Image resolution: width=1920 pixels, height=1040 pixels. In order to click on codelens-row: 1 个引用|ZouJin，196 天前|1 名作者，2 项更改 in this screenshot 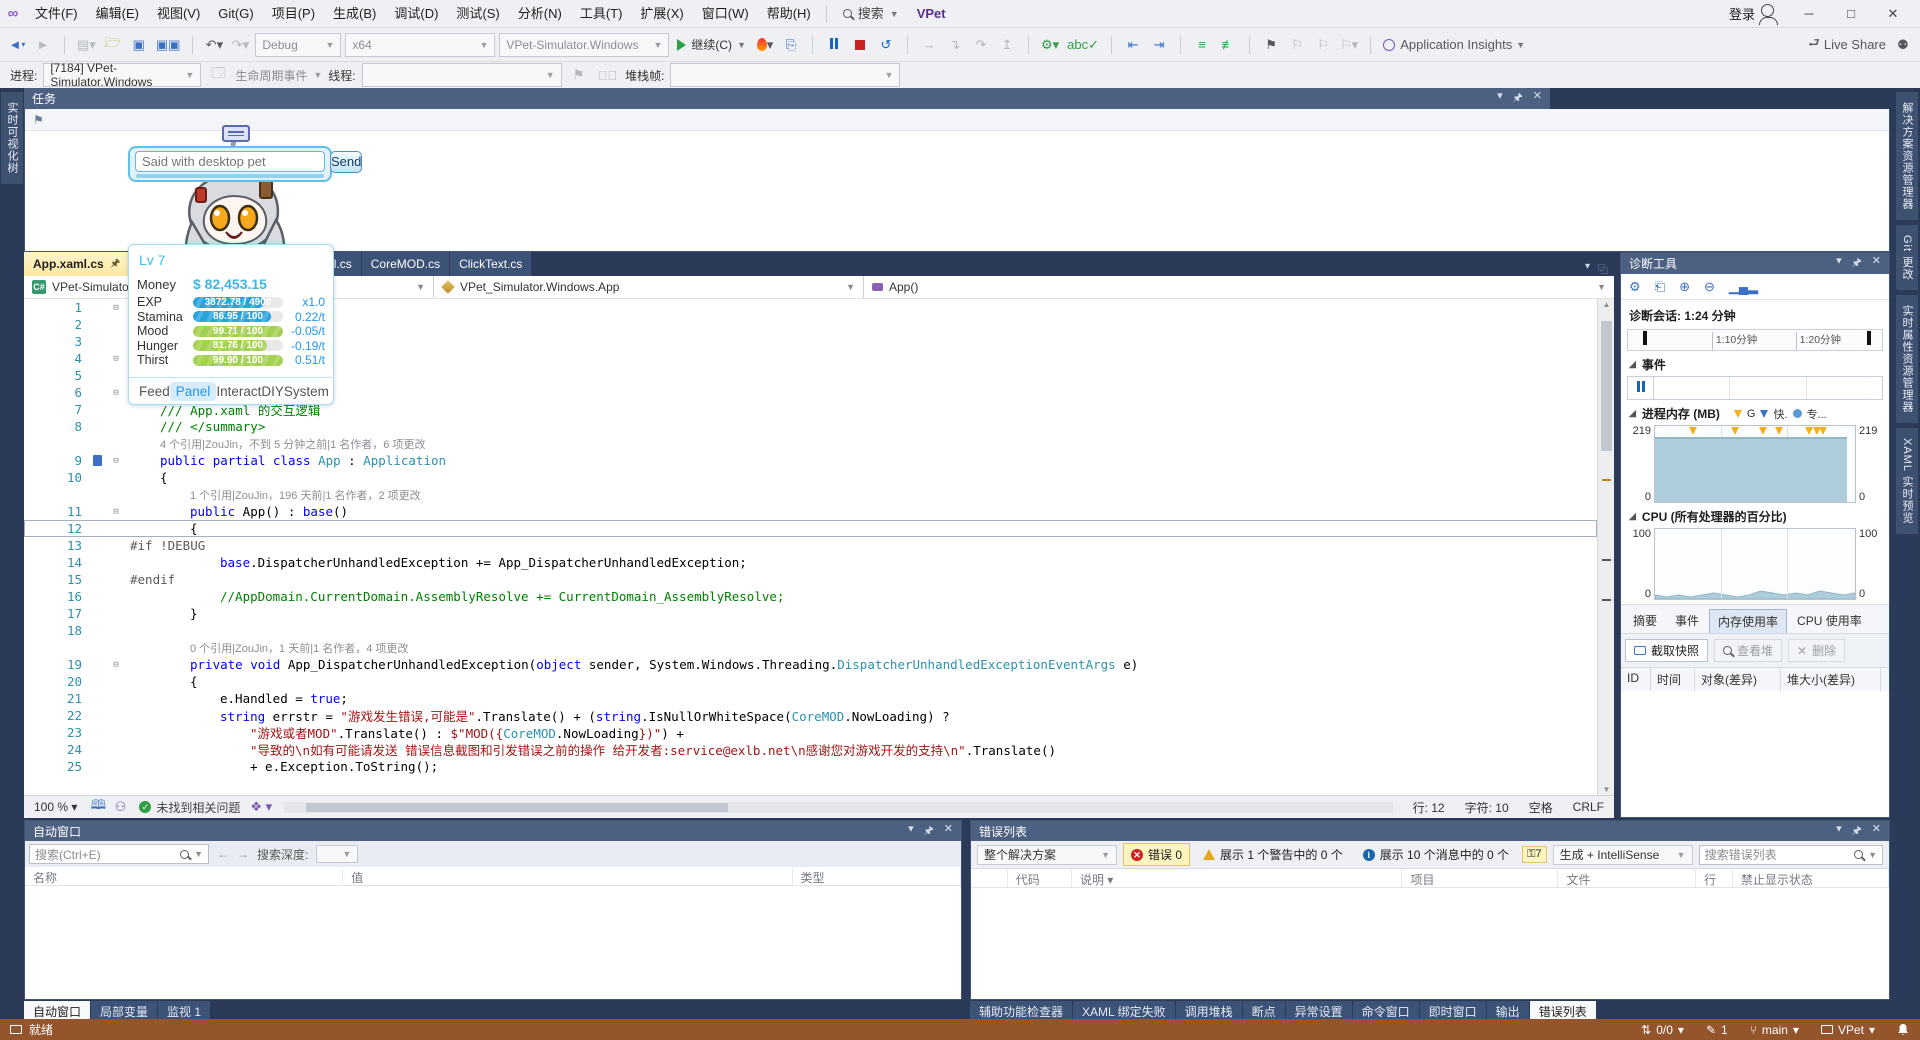, I will do `click(810, 494)`.